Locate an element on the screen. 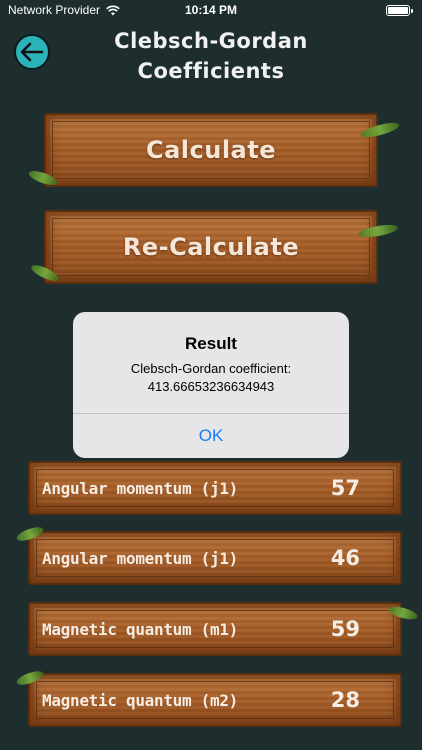 The width and height of the screenshot is (422, 750). alert-title: Result is located at coordinates (211, 343).